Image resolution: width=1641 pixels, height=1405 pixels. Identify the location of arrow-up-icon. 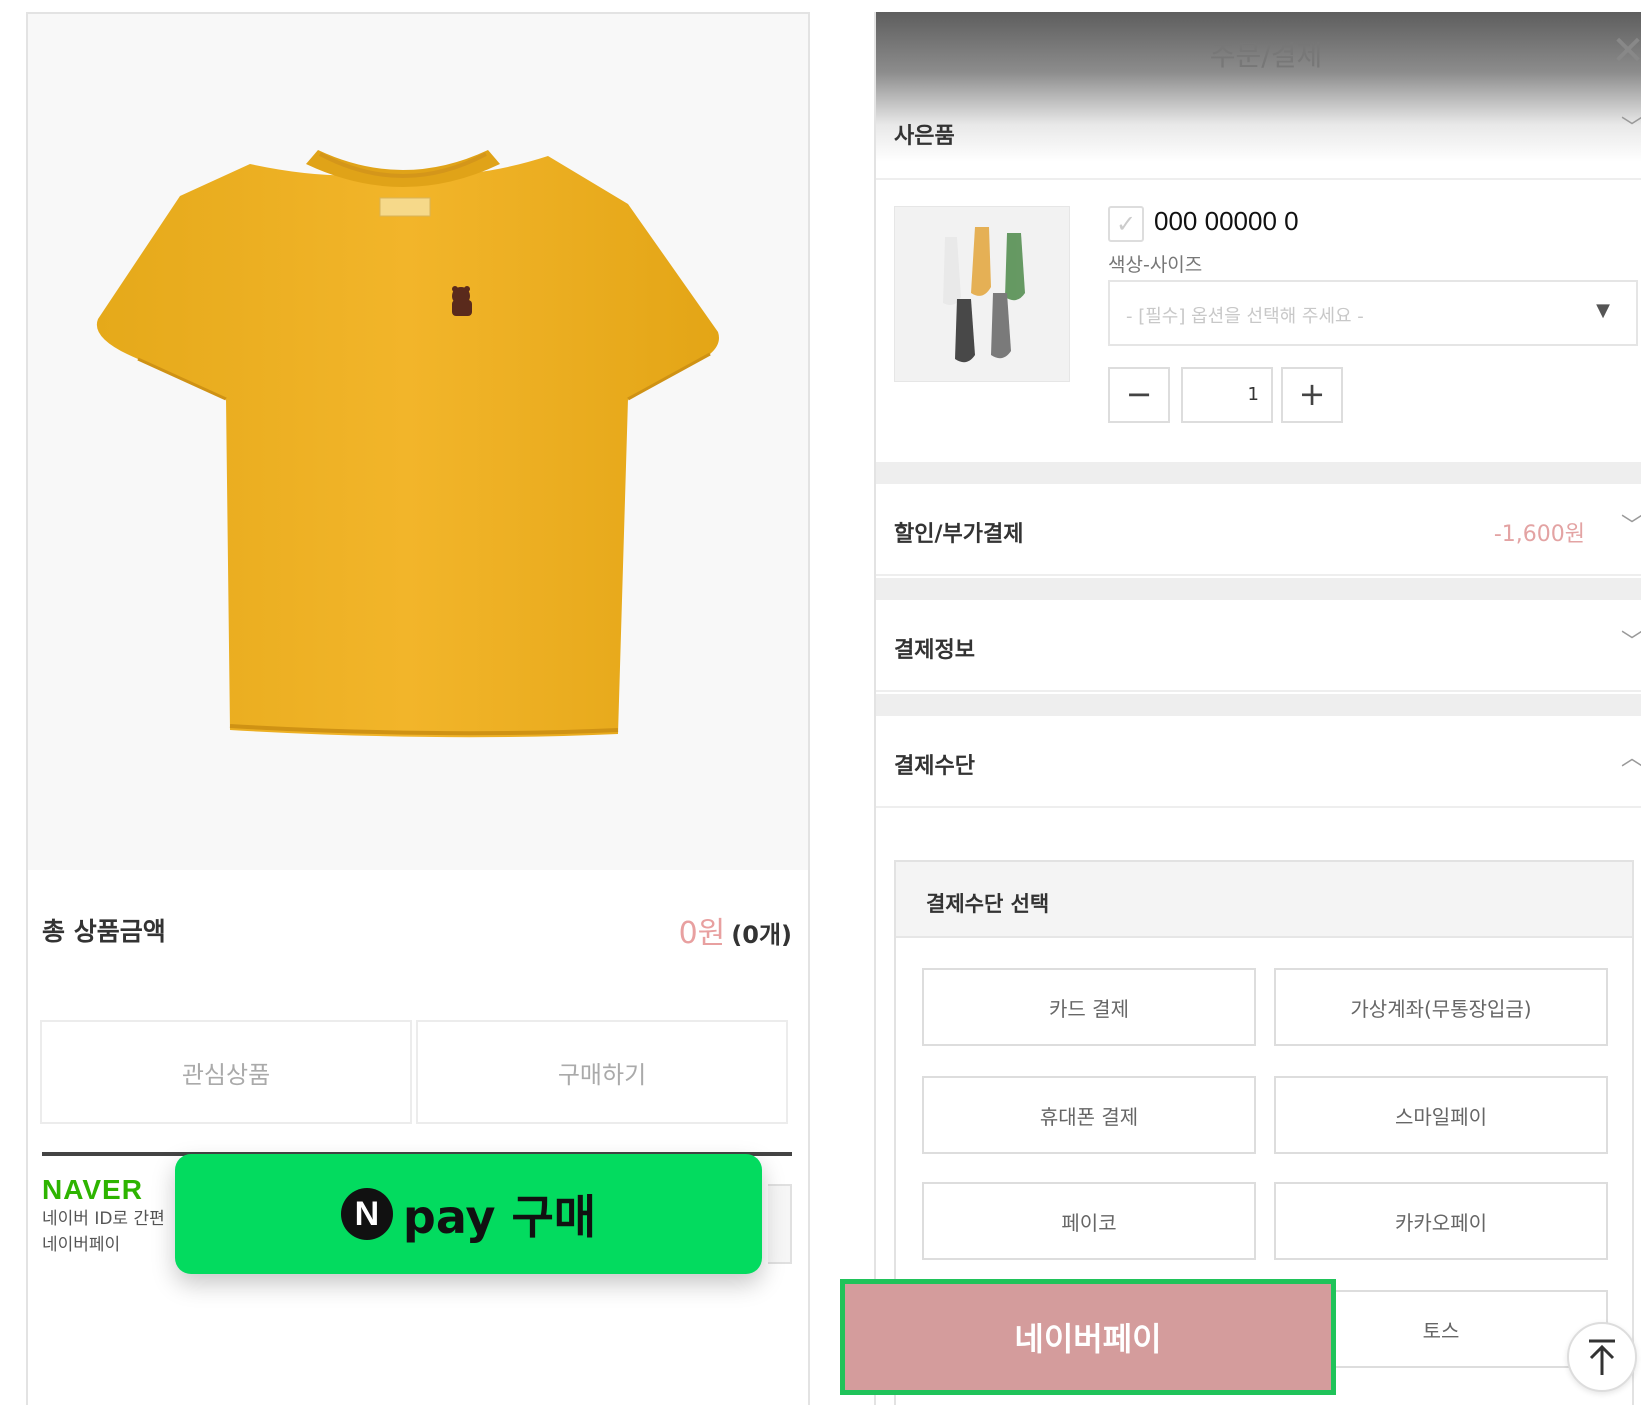
(1602, 1357).